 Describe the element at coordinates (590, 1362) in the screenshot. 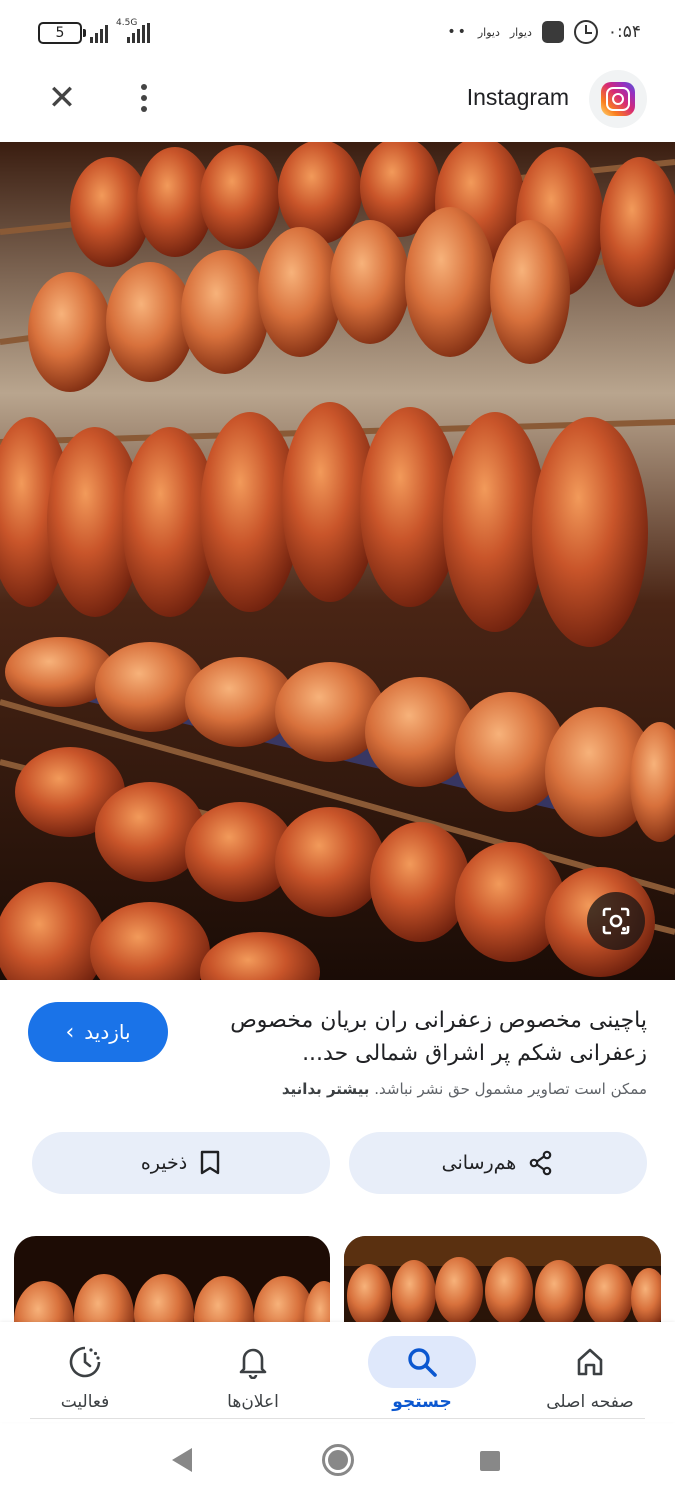

I see `home-icon` at that location.